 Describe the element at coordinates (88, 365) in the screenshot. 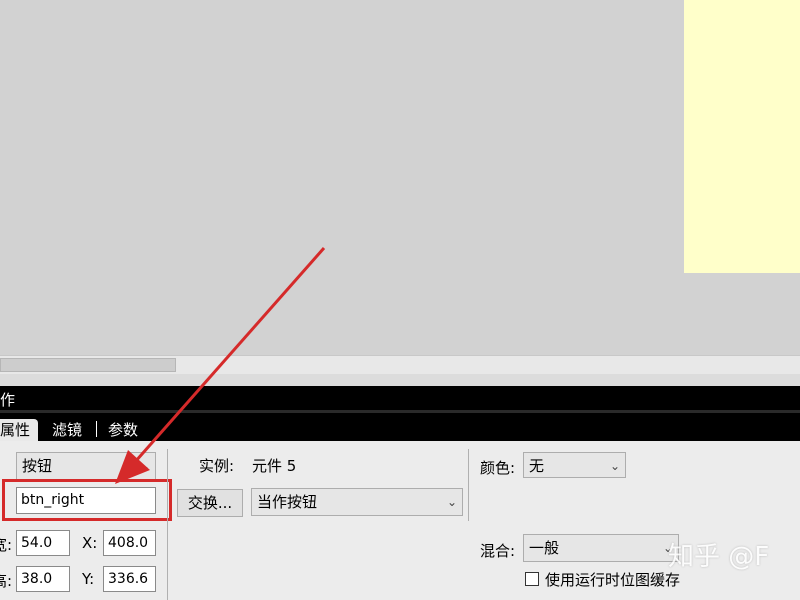

I see `scrollbar-thumb` at that location.